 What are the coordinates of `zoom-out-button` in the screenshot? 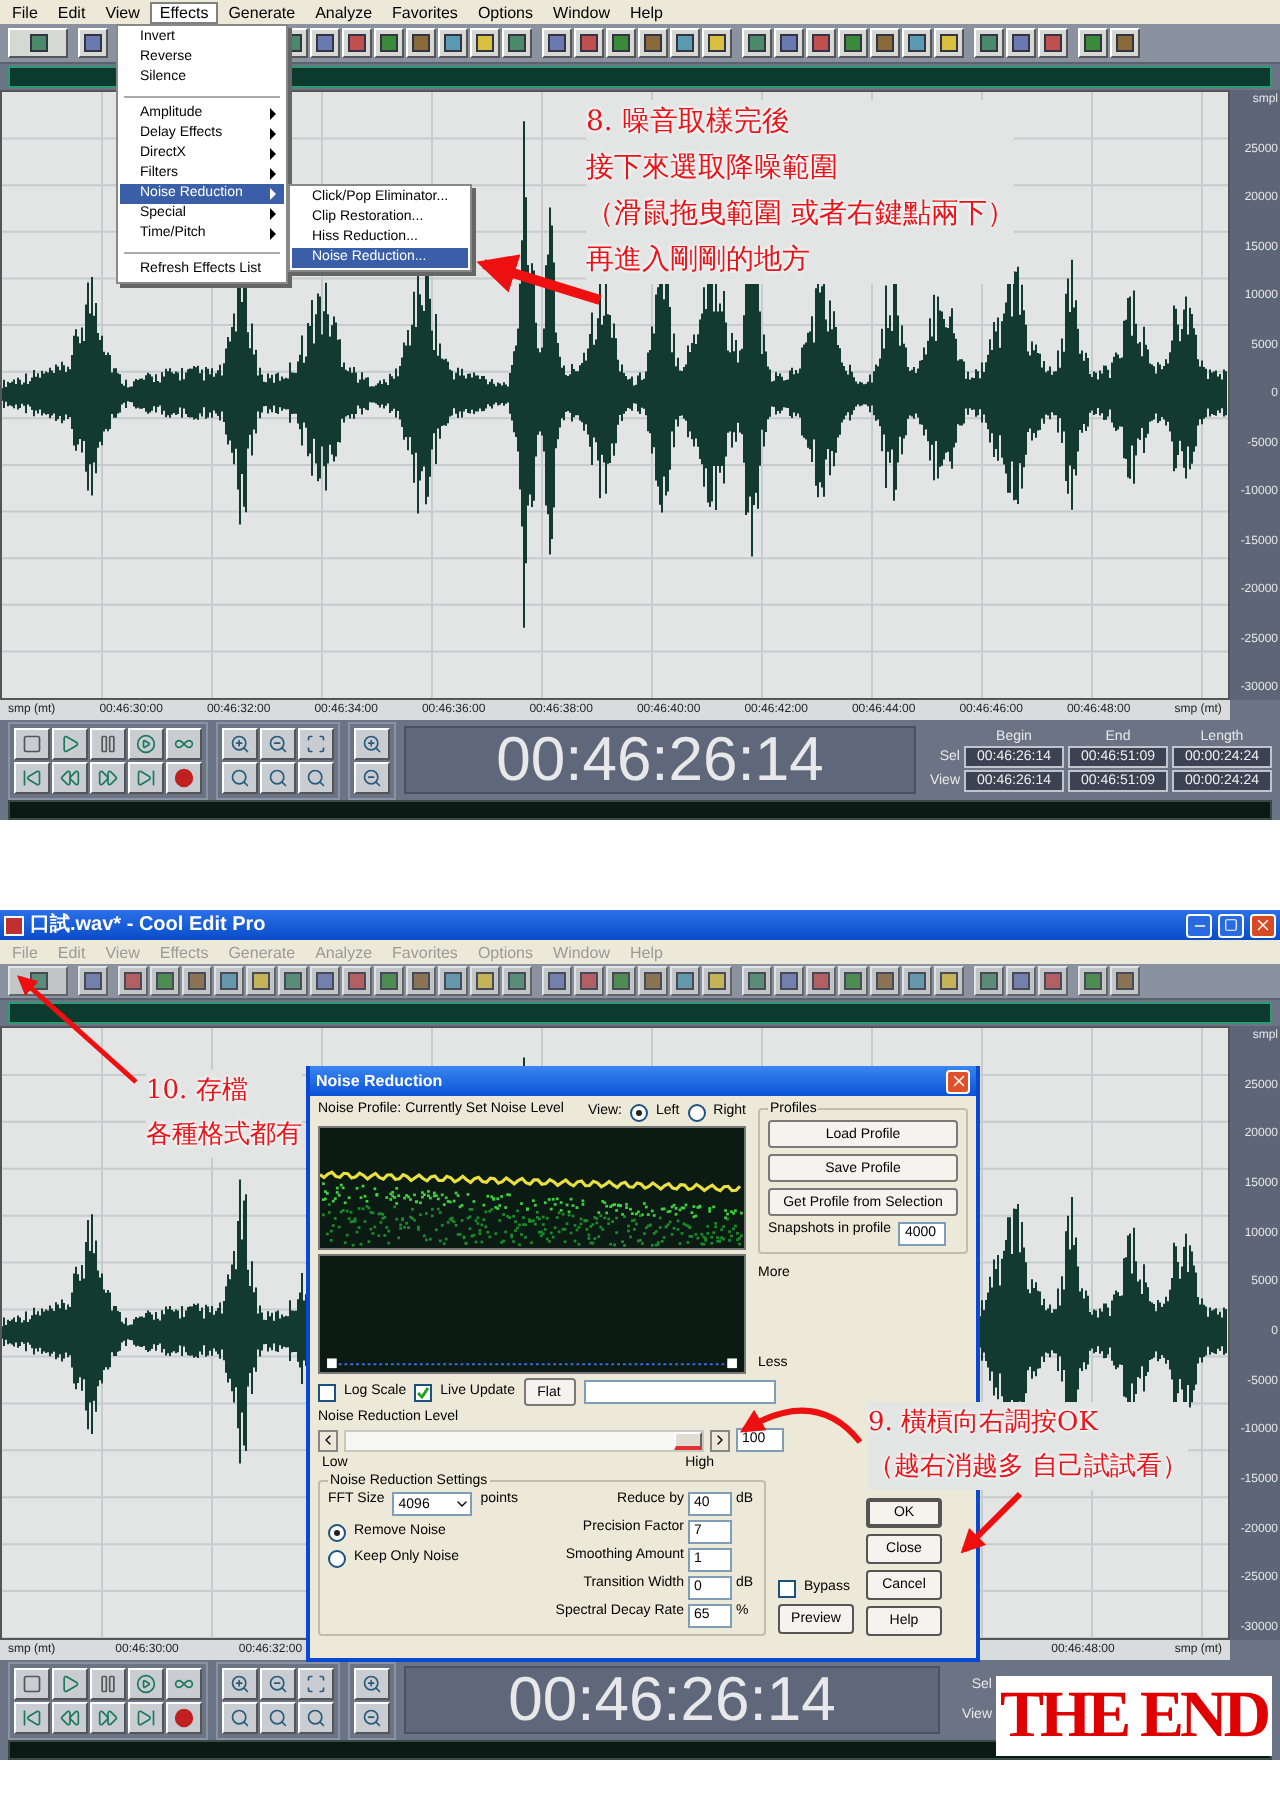 It's located at (278, 743).